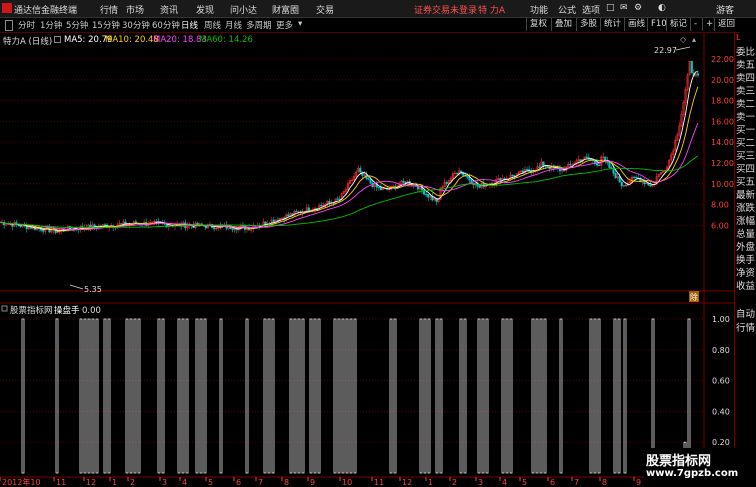 The height and width of the screenshot is (487, 756). Describe the element at coordinates (662, 8) in the screenshot. I see `user-icon: ◐` at that location.